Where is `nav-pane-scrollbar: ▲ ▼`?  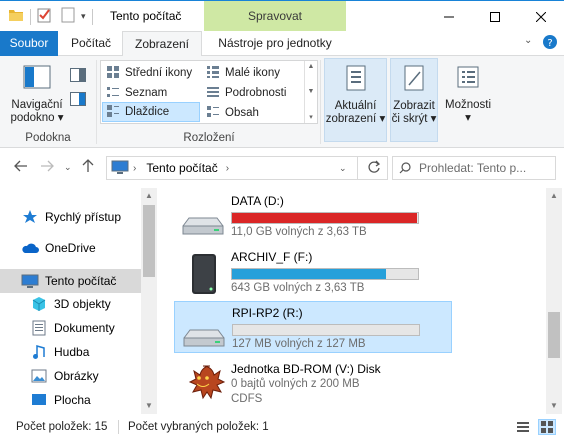
nav-pane-scrollbar: ▲ ▼ is located at coordinates (149, 301).